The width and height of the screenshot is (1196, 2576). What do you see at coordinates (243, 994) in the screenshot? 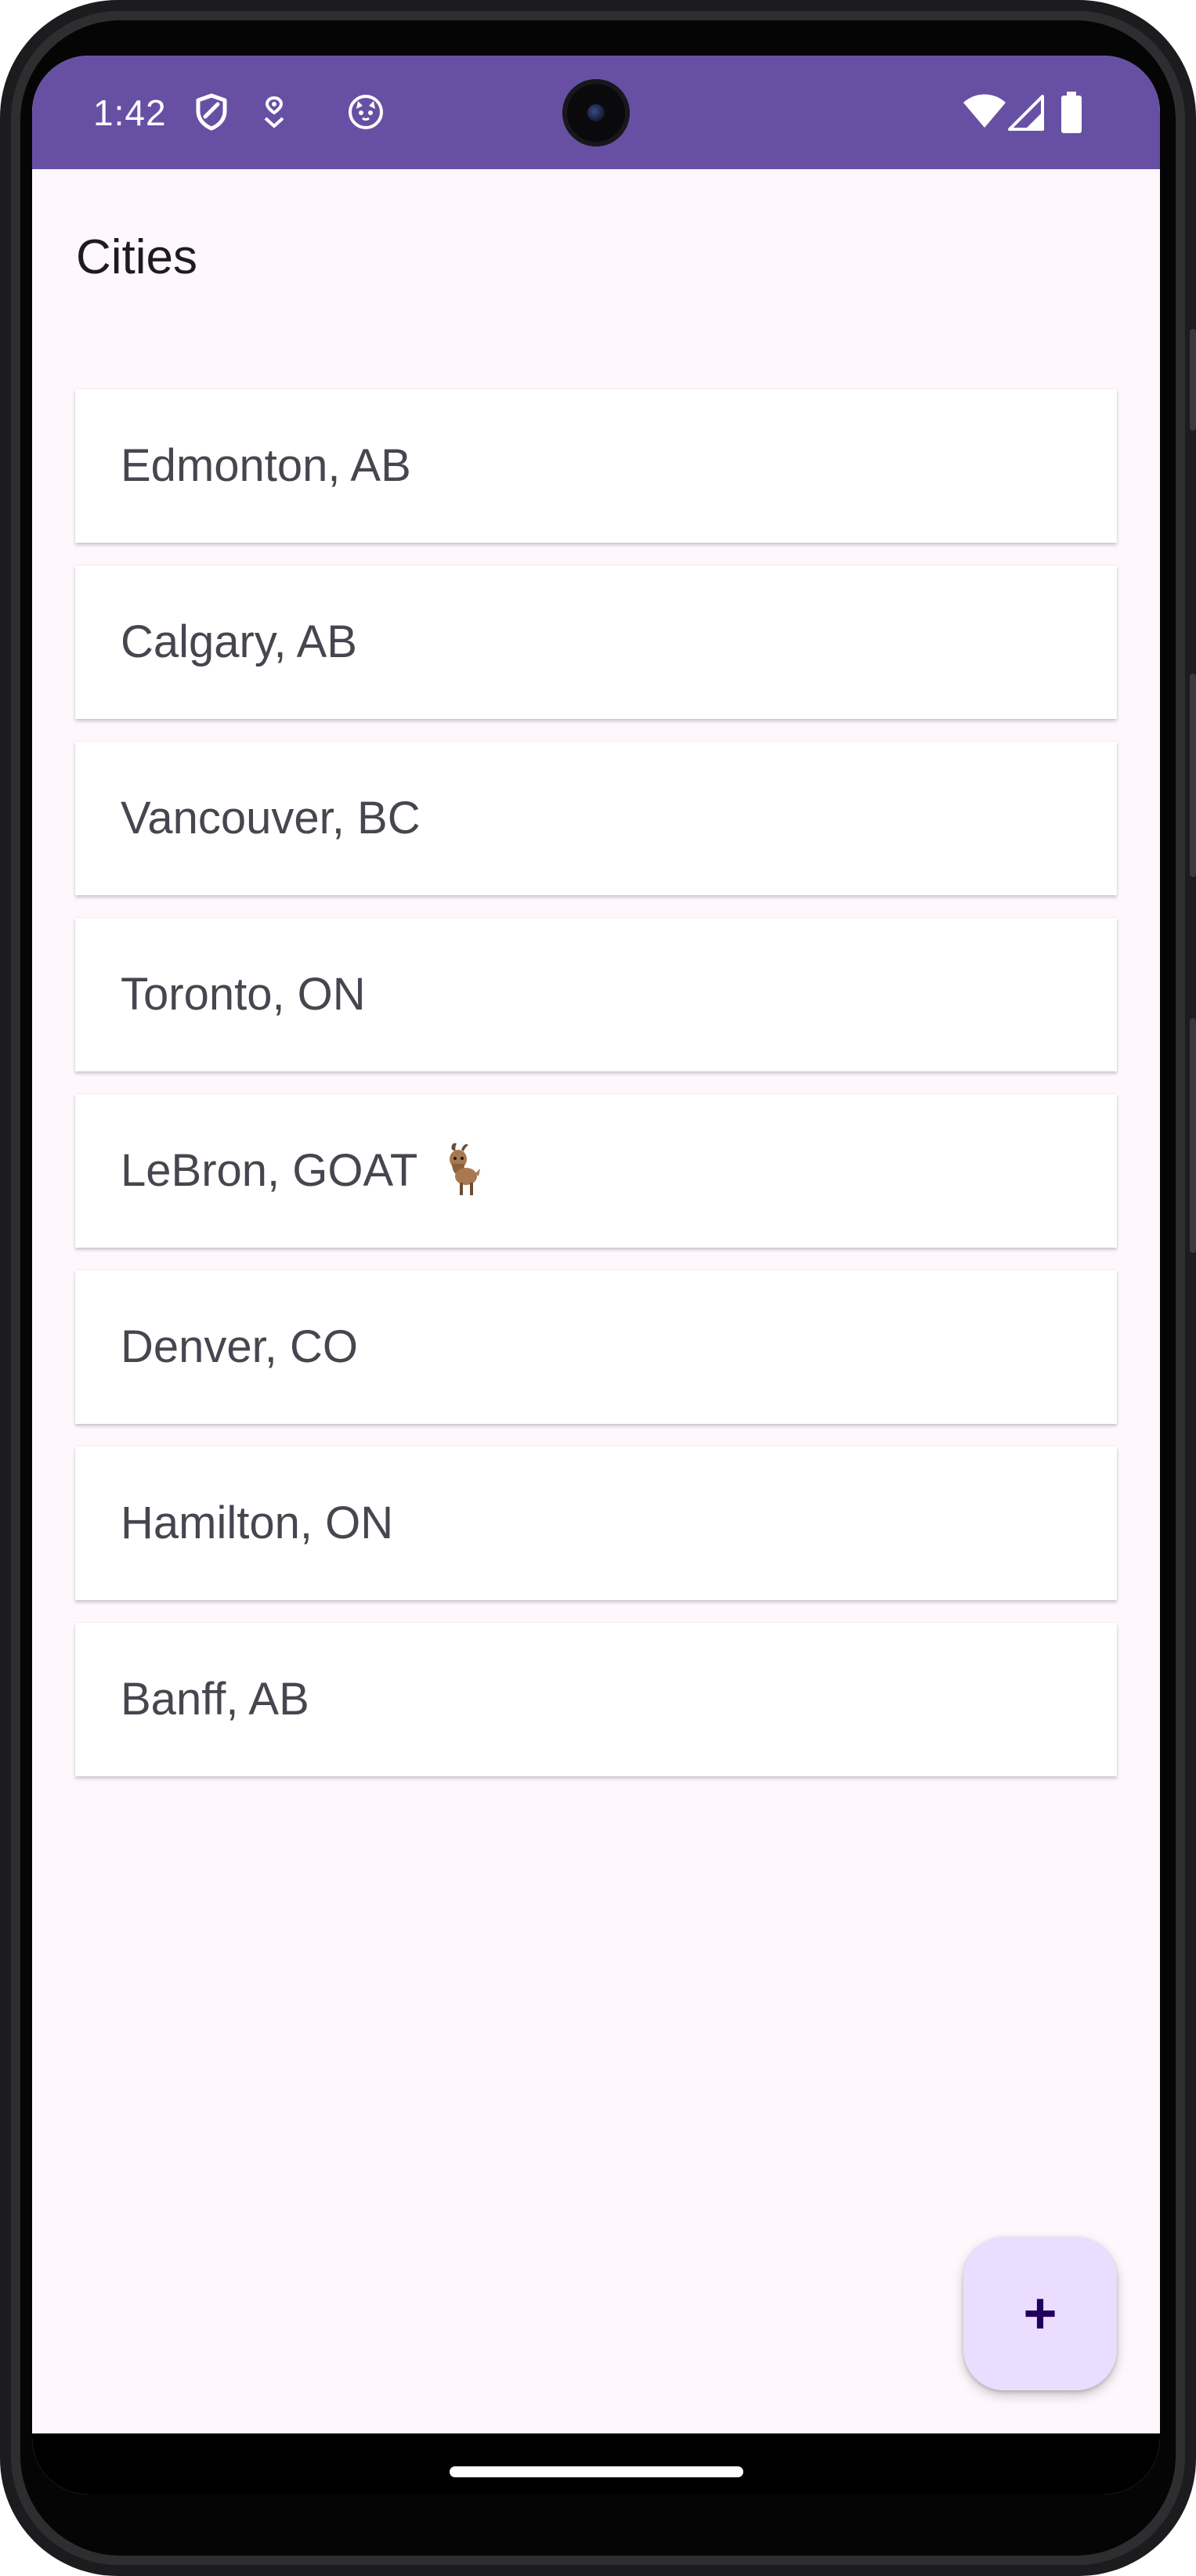
I see `city-name: Toronto, ON` at bounding box center [243, 994].